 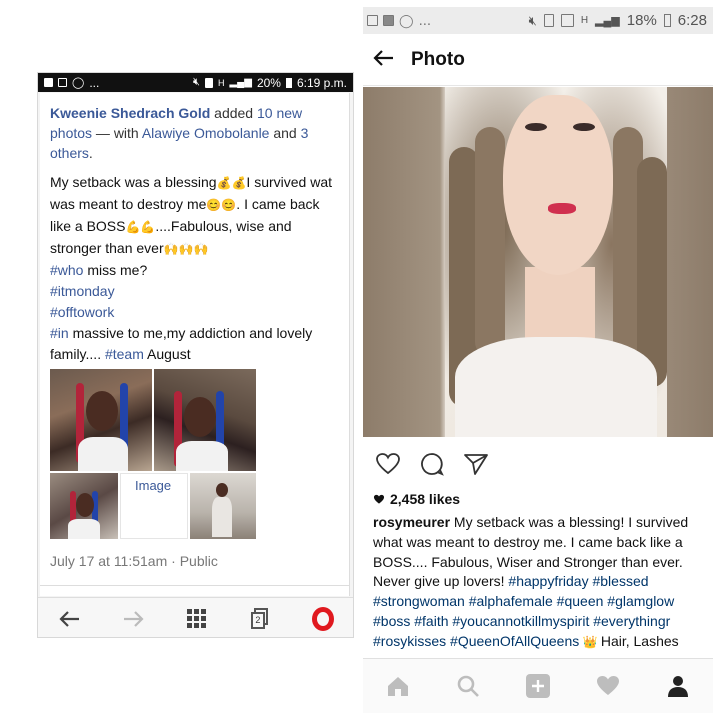 What do you see at coordinates (562, 208) in the screenshot?
I see `lips` at bounding box center [562, 208].